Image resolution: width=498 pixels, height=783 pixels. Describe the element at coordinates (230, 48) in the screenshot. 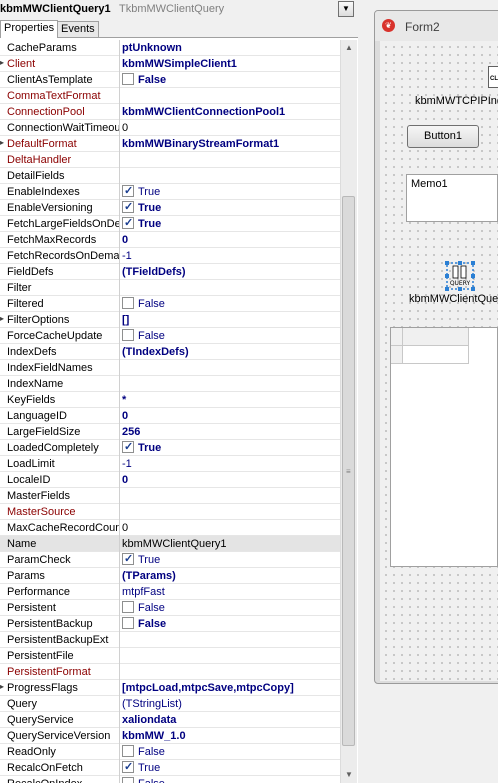

I see `property-value: ptUnknown` at that location.